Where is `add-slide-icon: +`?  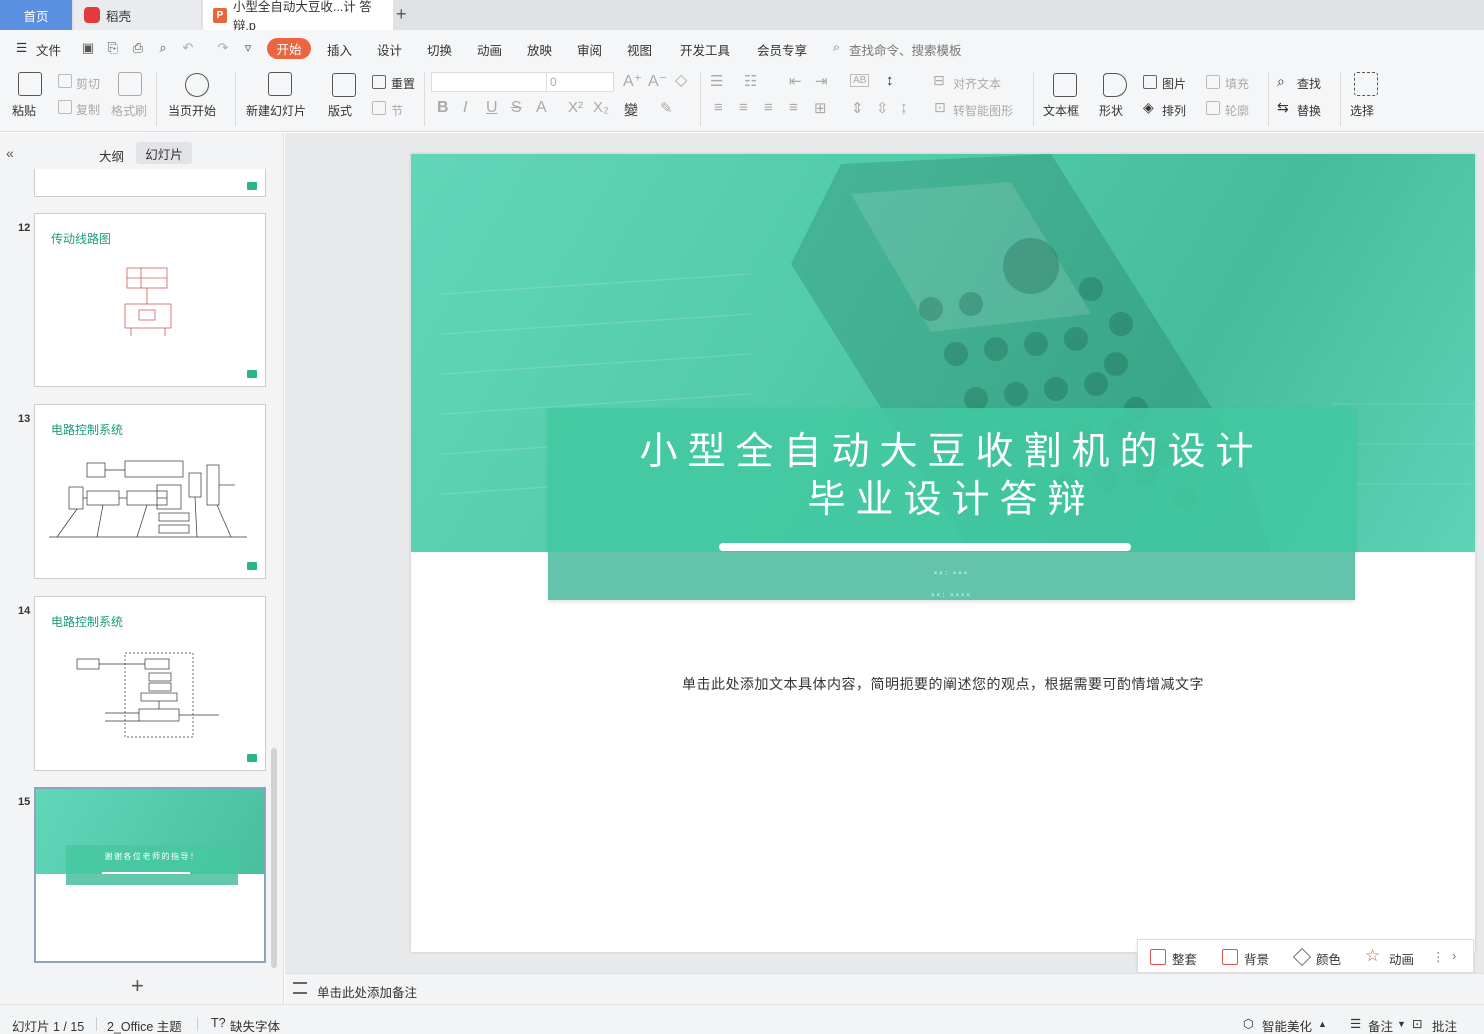
add-slide-icon: + is located at coordinates (137, 986).